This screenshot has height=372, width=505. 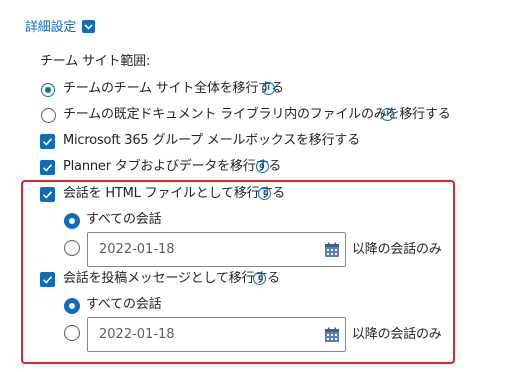 I want to click on post-date-picker: 2022-01-18, so click(x=216, y=334).